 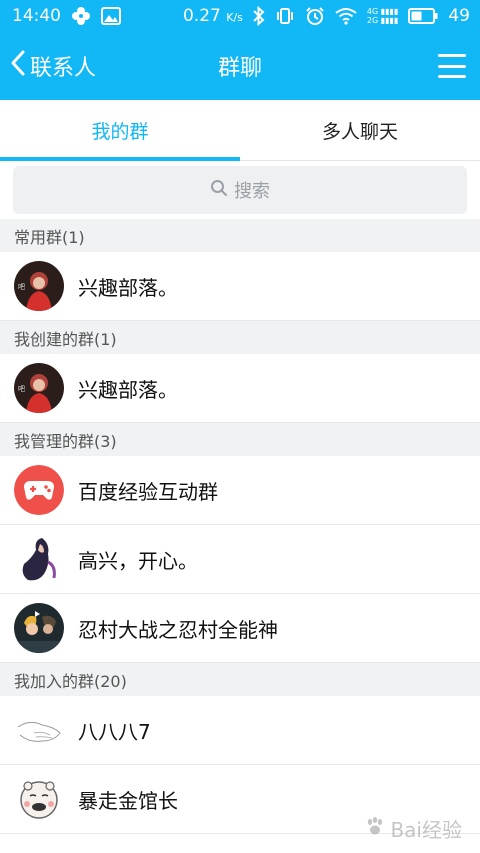 What do you see at coordinates (360, 130) in the screenshot?
I see `tab-multi-chat: 多人聊天` at bounding box center [360, 130].